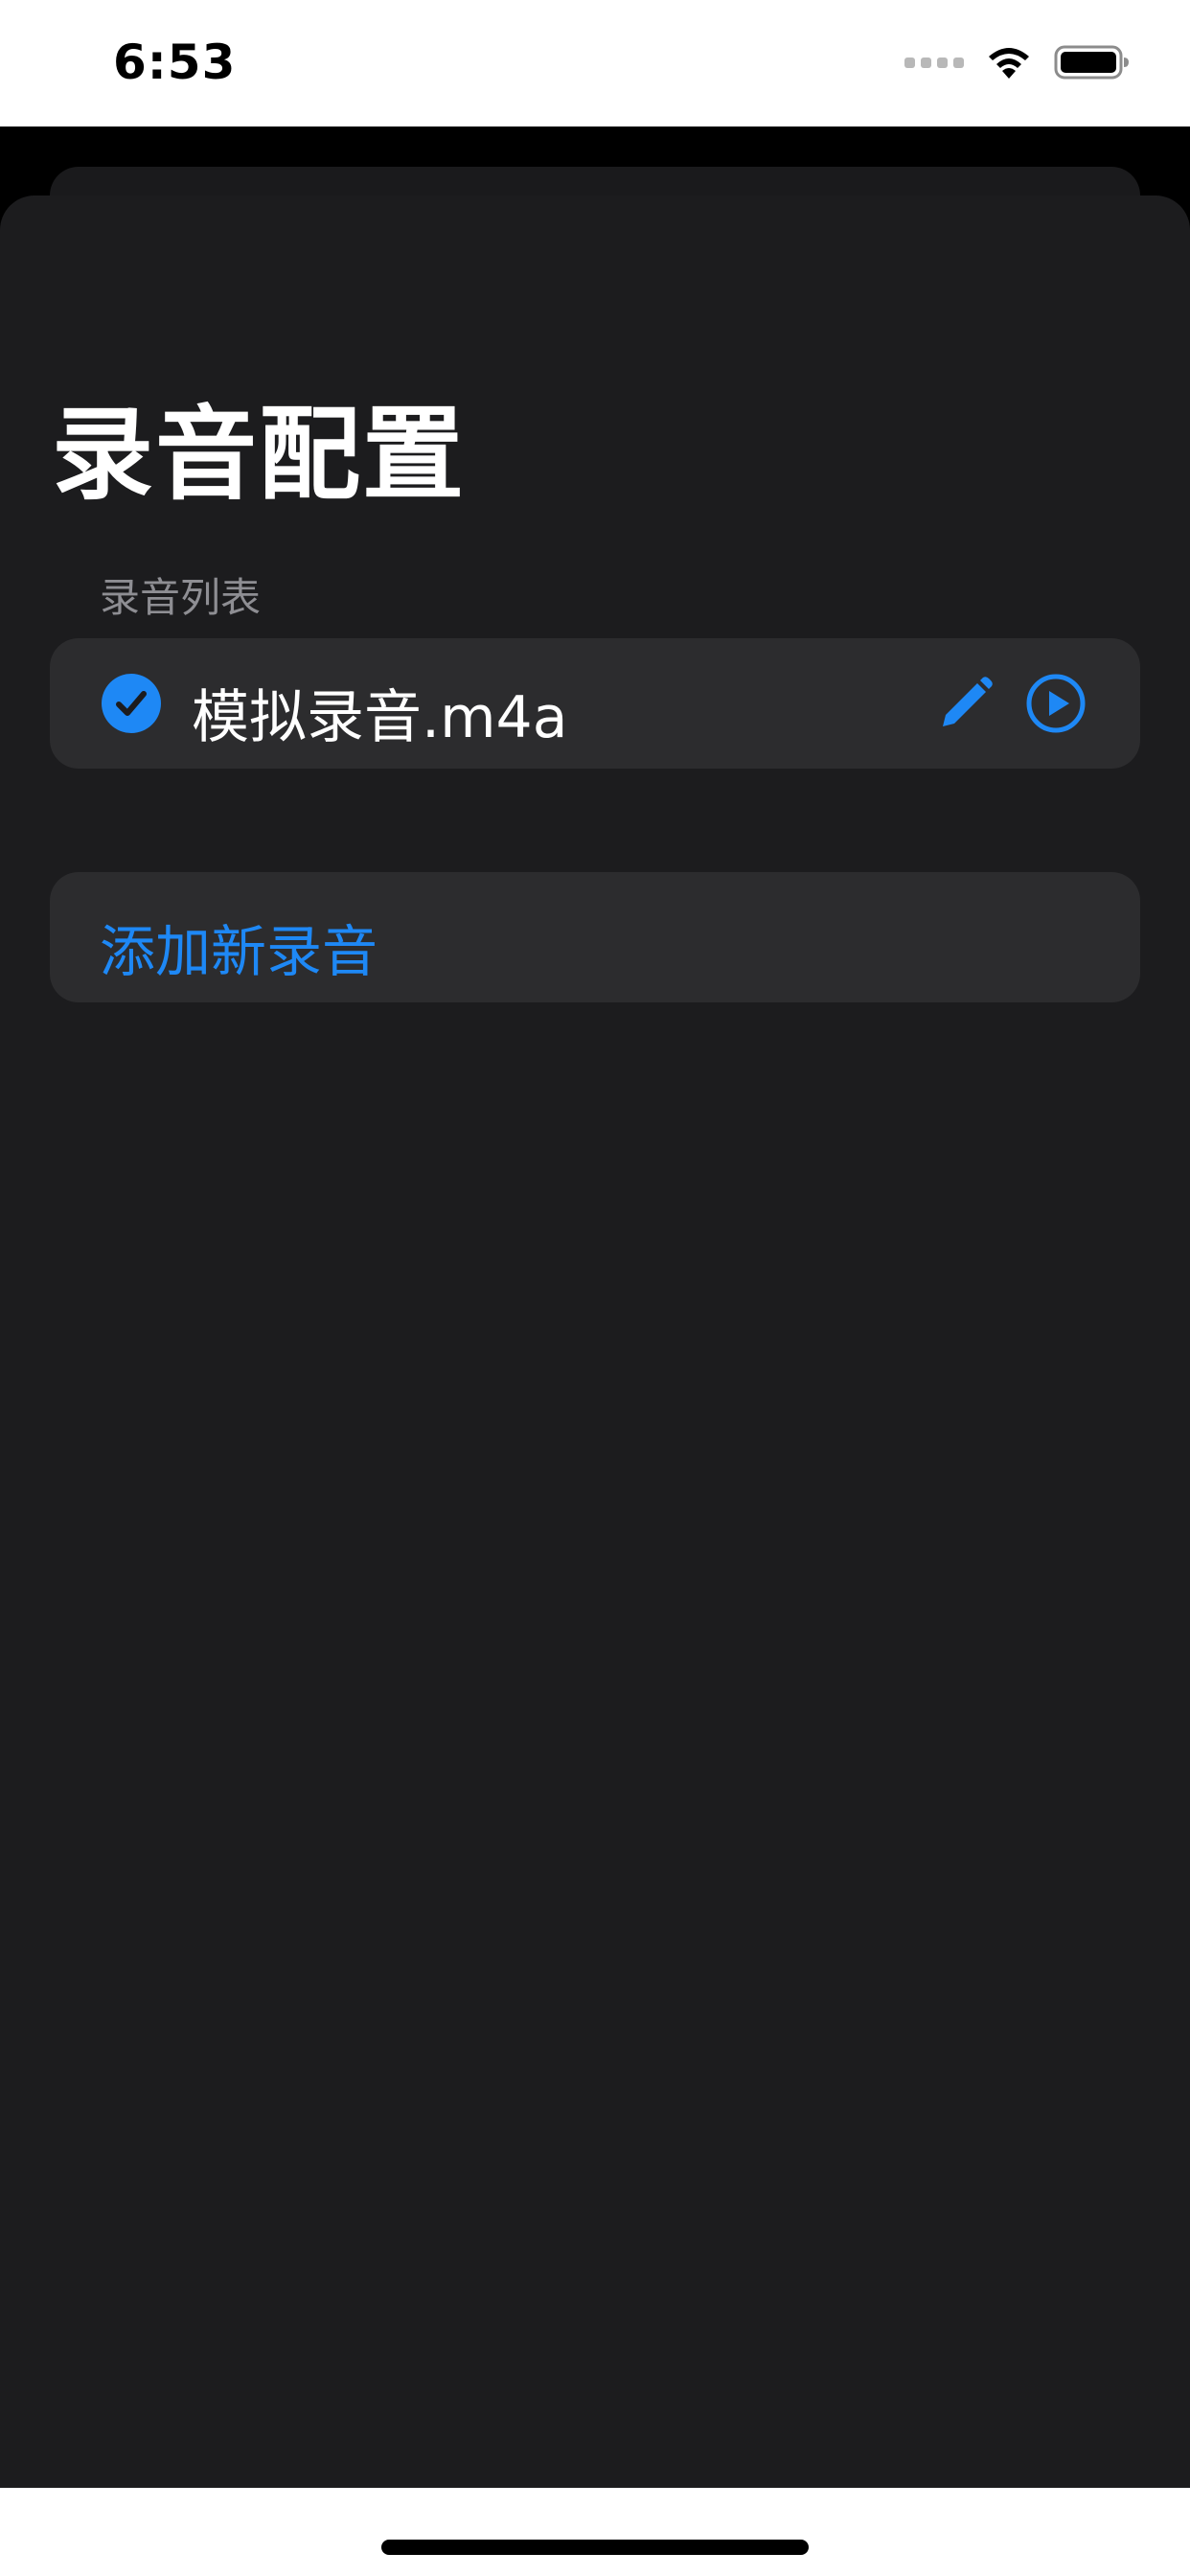 The height and width of the screenshot is (2576, 1190). What do you see at coordinates (1056, 703) in the screenshot?
I see `play-circle-icon` at bounding box center [1056, 703].